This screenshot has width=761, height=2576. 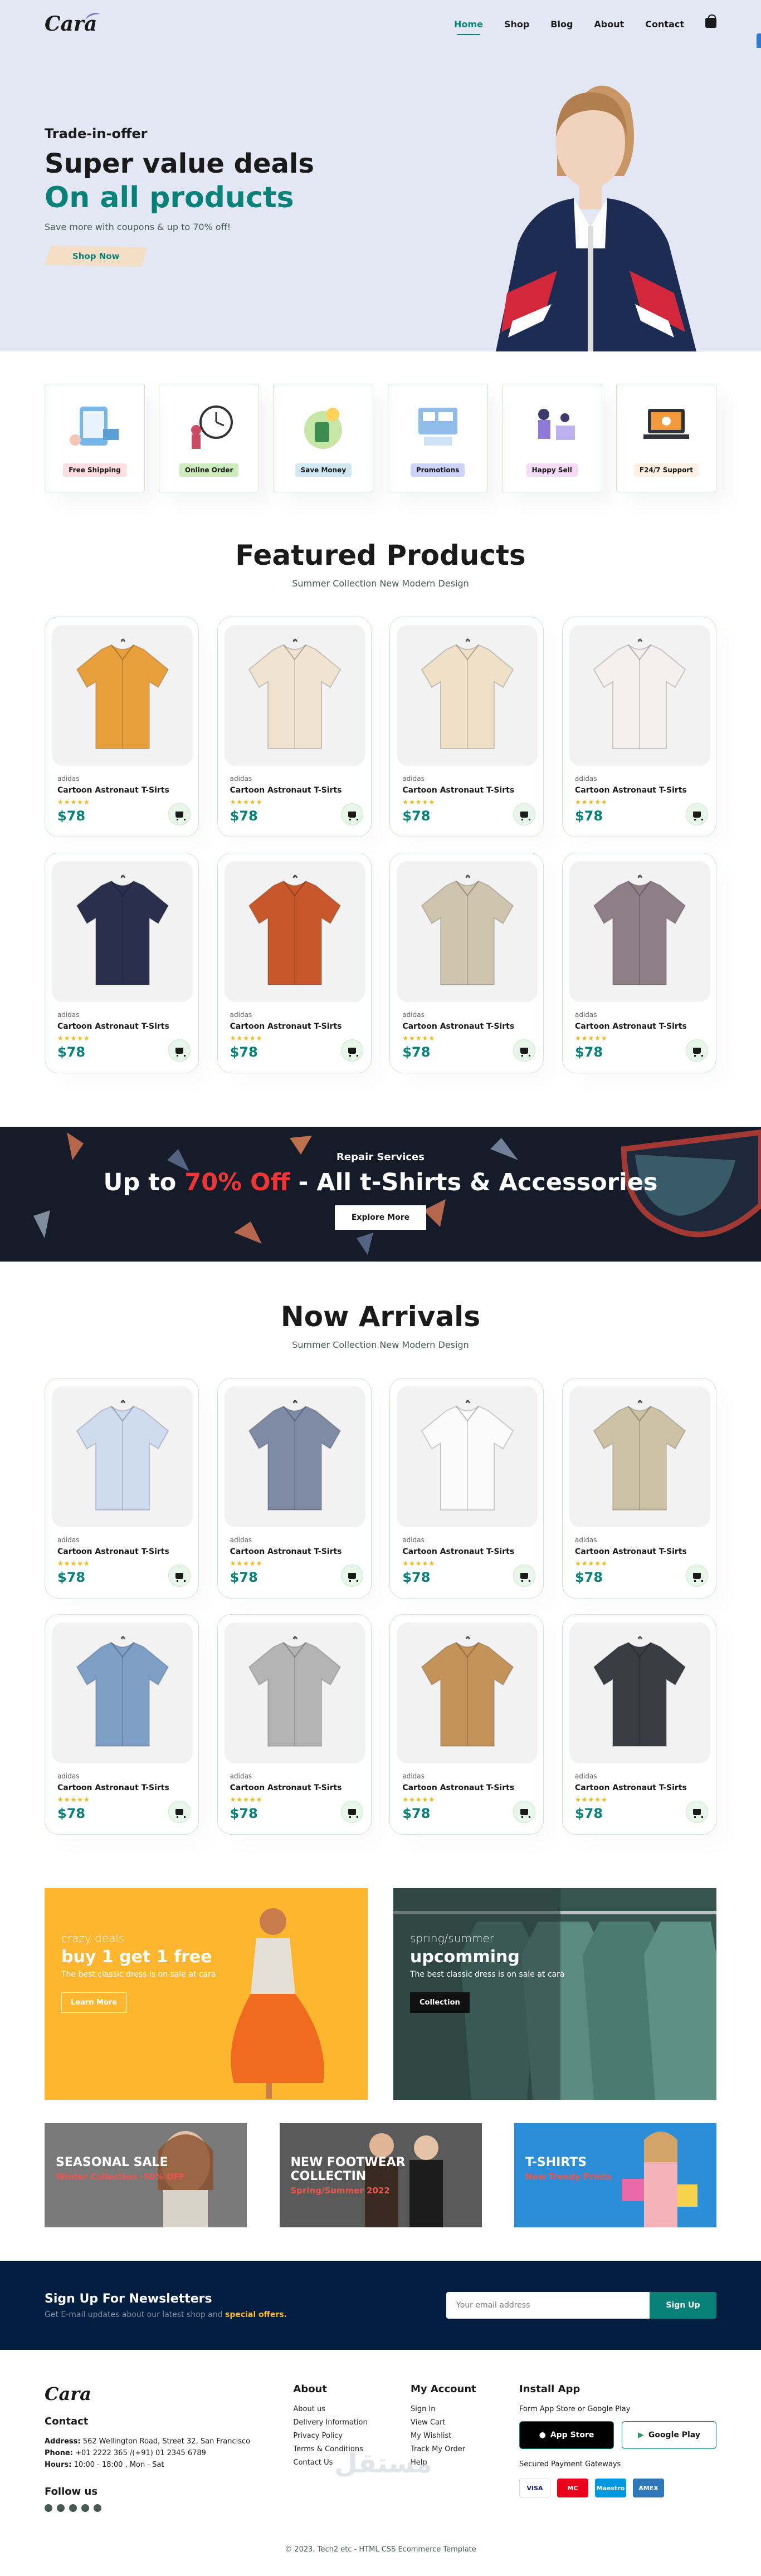 I want to click on feature-label: Online Order, so click(x=209, y=470).